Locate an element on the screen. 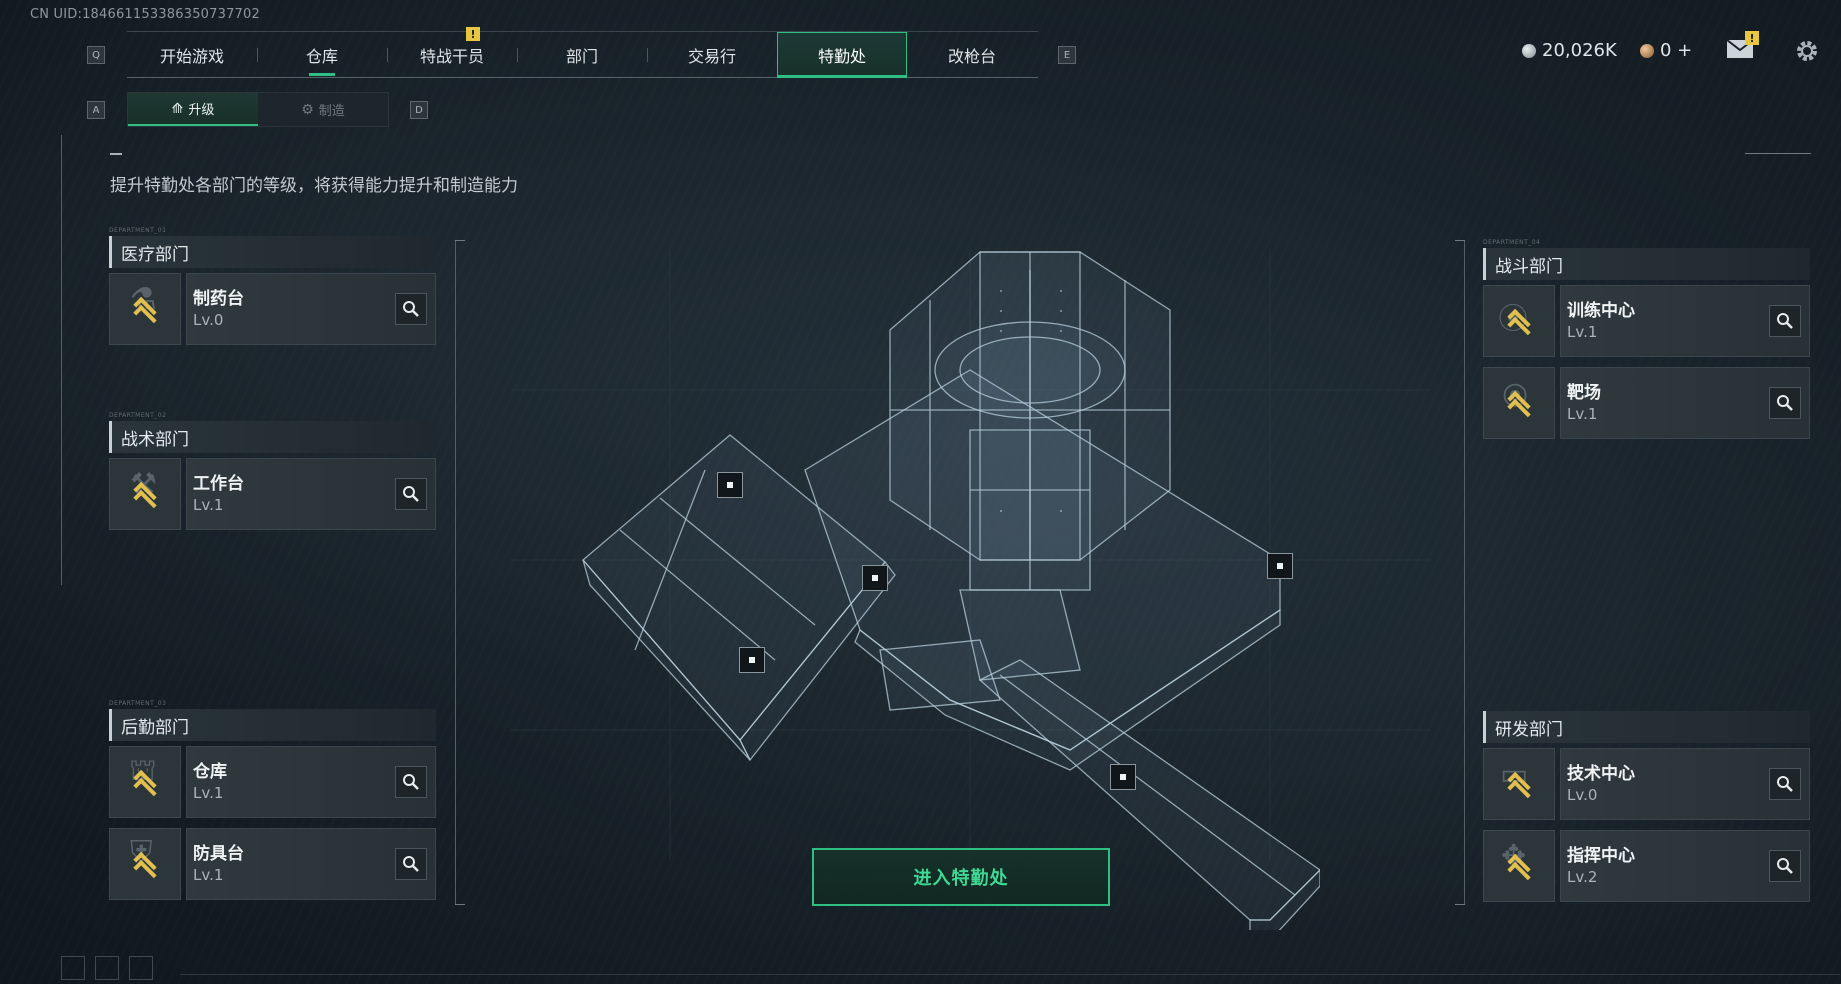 This screenshot has width=1841, height=984. department-logistics: DEPARTMENT_03 后勤部门 ⛫ 仓库 Lv.1 ⛨ 防具台 Lv.1 is located at coordinates (272, 805).